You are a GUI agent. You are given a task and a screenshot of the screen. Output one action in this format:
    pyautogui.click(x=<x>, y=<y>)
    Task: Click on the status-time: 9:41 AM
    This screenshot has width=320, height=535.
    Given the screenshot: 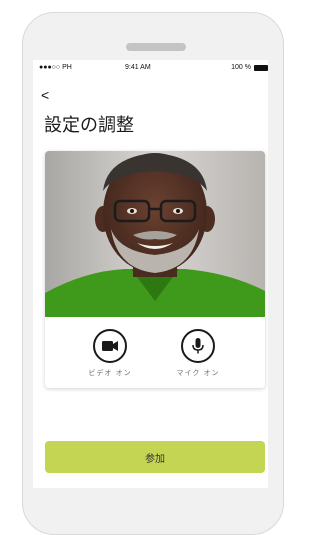 What is the action you would take?
    pyautogui.click(x=138, y=67)
    